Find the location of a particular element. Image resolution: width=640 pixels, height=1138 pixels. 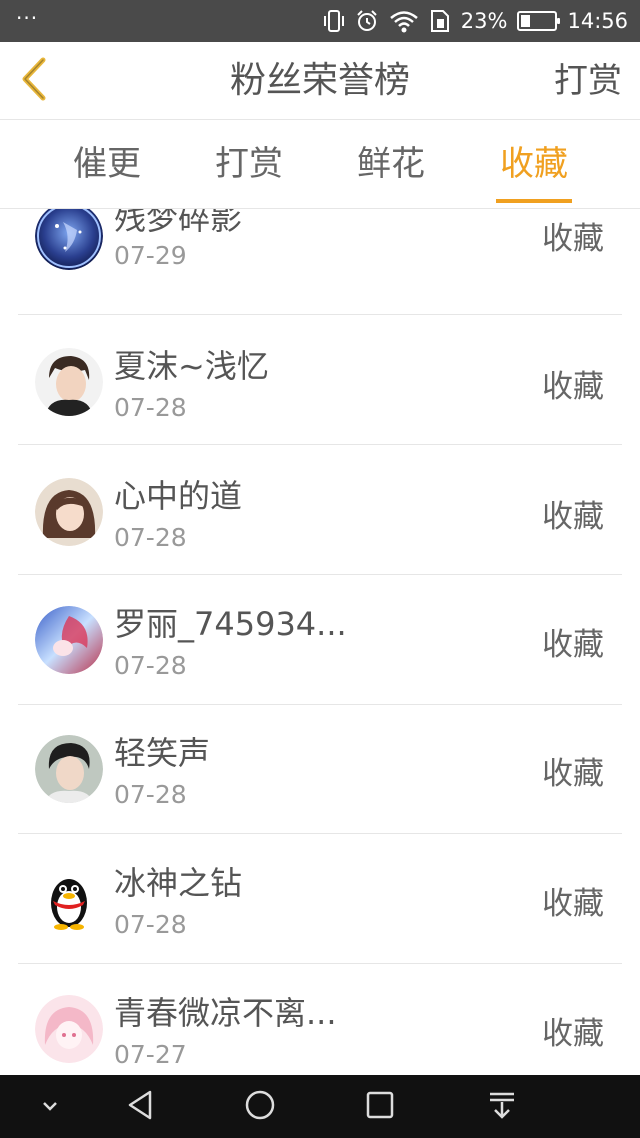

reward-button: 打赏 is located at coordinates (588, 81).